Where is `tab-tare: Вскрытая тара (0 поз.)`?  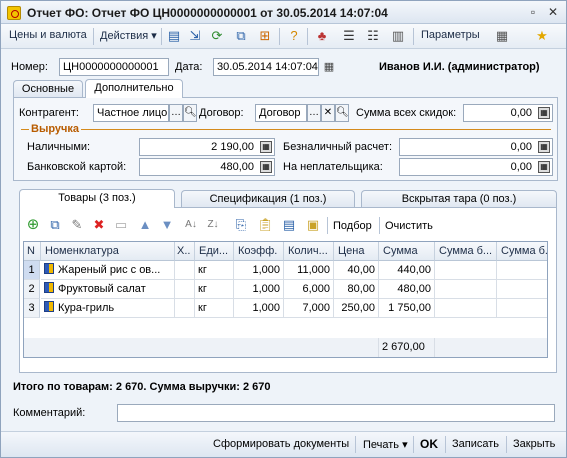
tab-tare: Вскрытая тара (0 поз.) is located at coordinates (459, 199).